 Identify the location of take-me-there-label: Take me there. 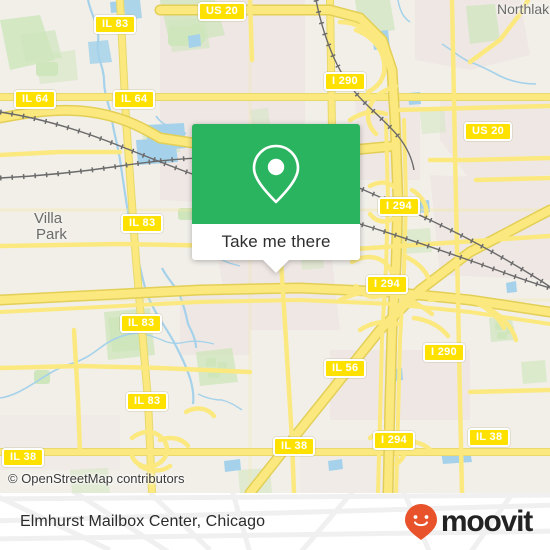
(276, 241).